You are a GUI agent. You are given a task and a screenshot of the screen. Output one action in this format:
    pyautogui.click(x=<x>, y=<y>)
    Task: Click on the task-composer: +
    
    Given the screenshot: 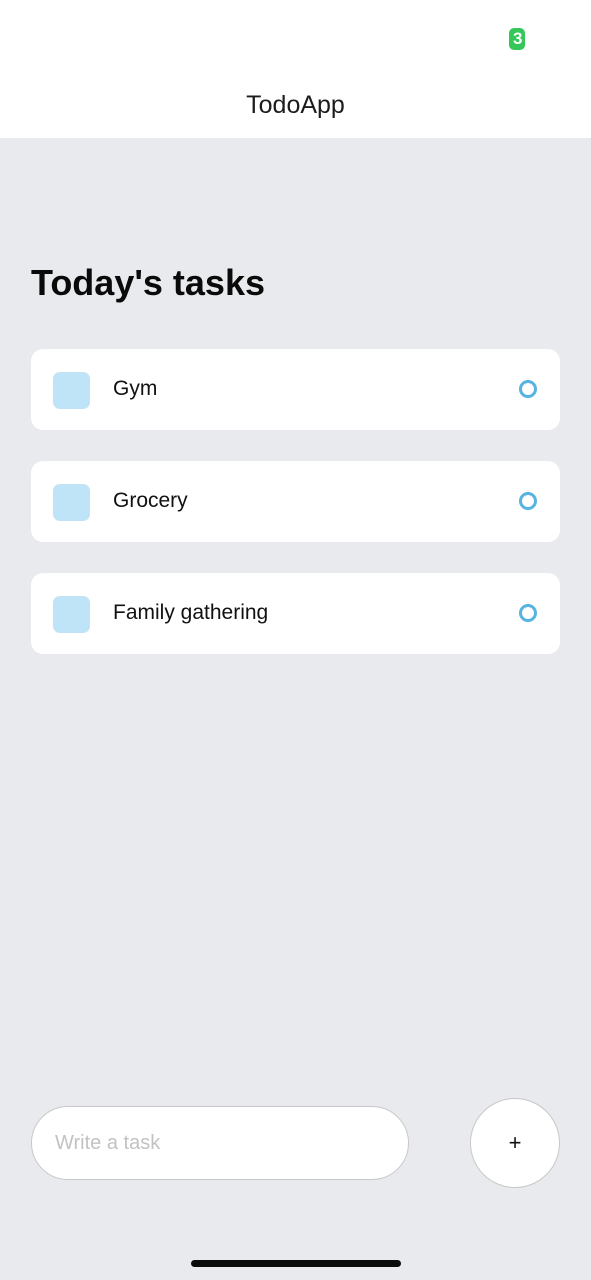 What is the action you would take?
    pyautogui.click(x=295, y=1148)
    